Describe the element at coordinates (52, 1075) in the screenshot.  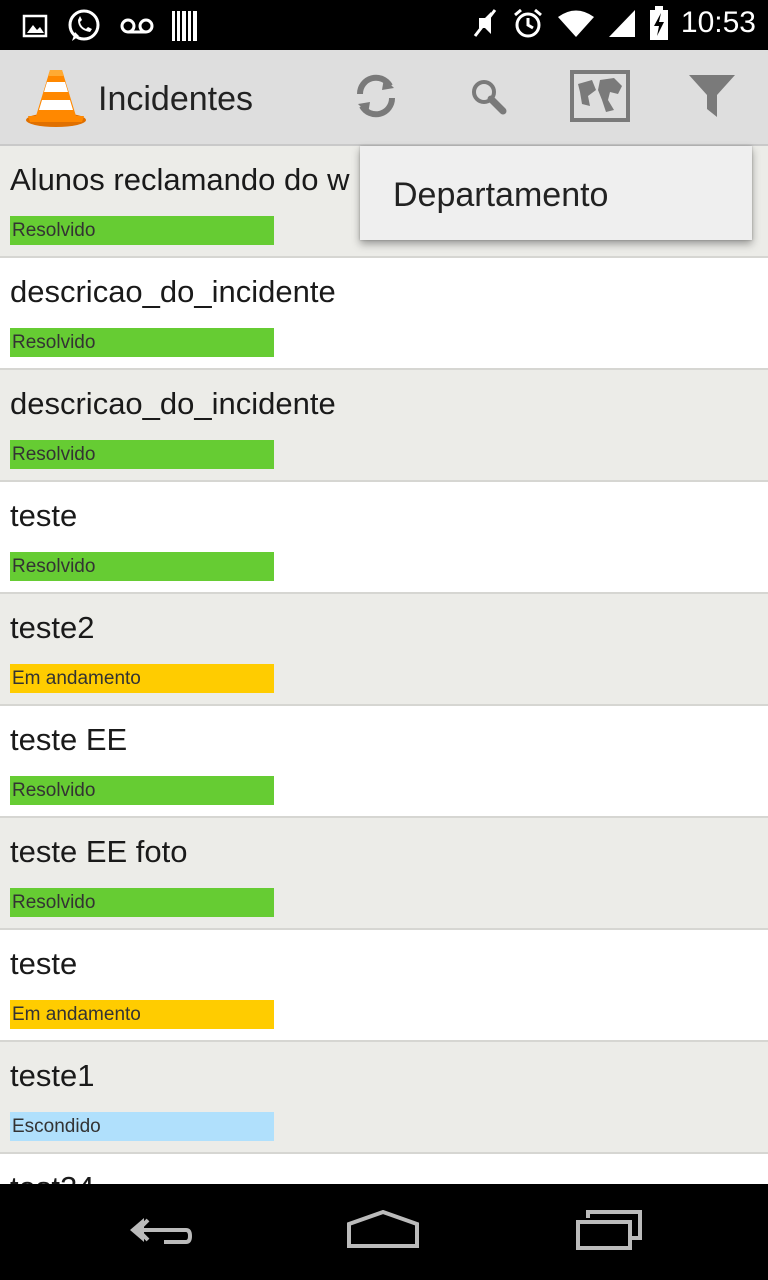
I see `incident-title: teste1` at that location.